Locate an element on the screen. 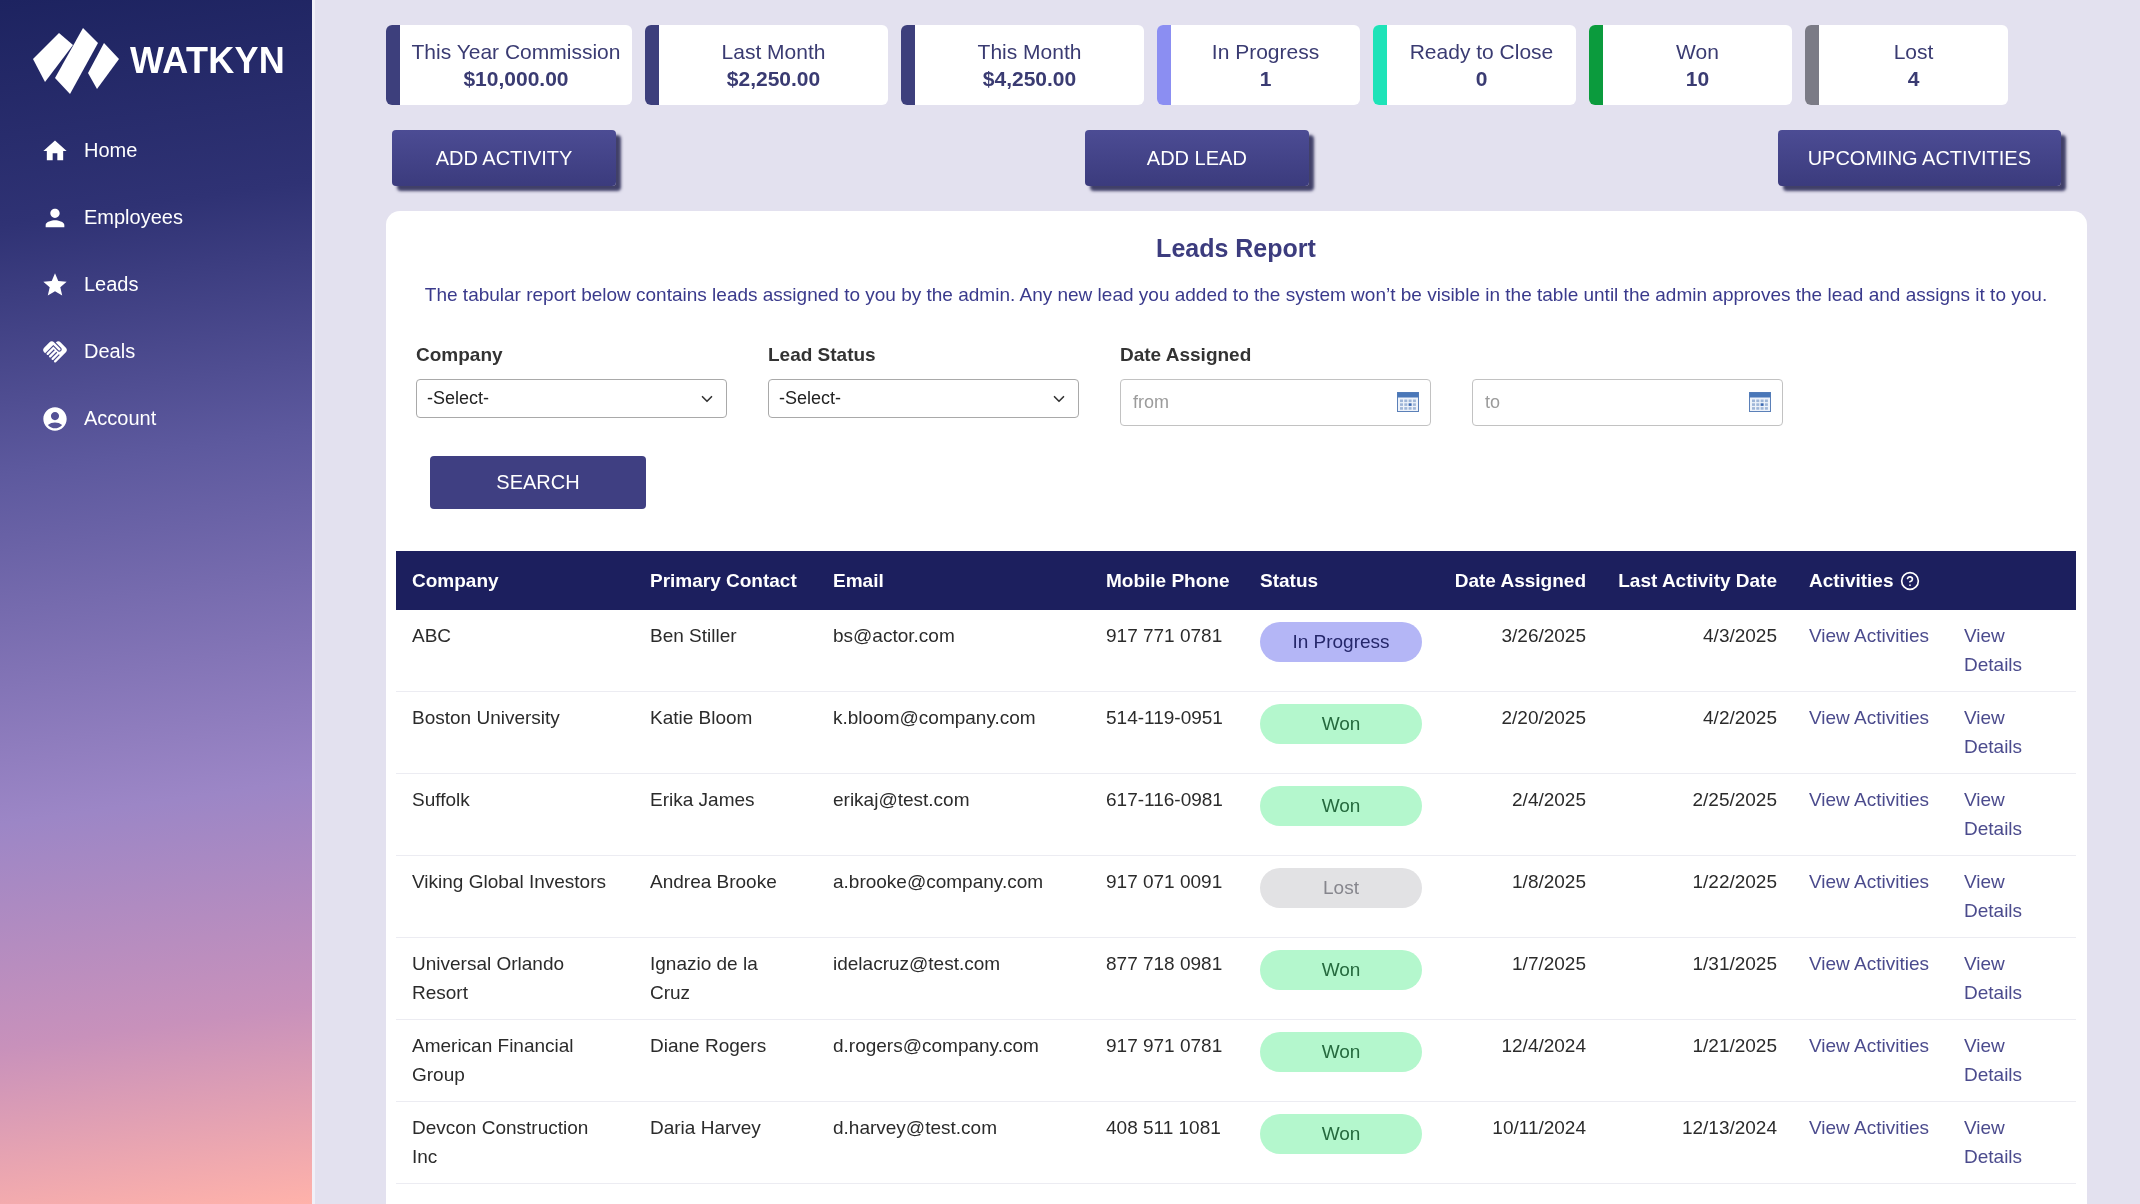  table-cell-text: Daria Harvey is located at coordinates (705, 1128).